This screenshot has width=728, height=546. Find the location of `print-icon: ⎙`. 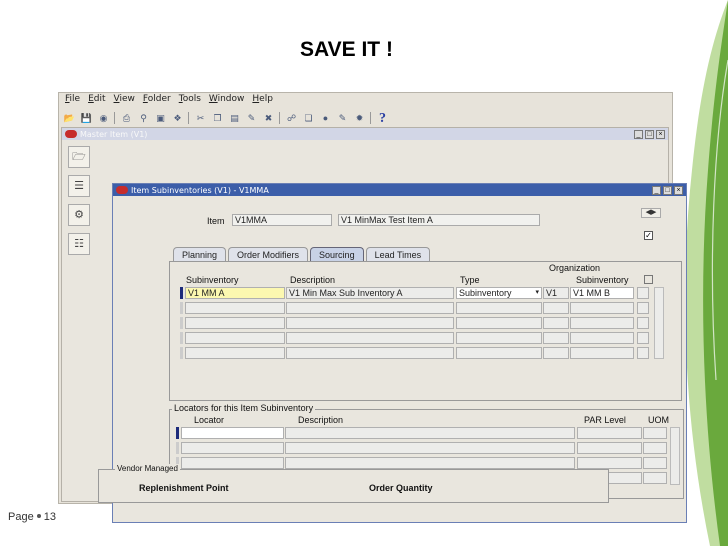

print-icon: ⎙ is located at coordinates (126, 118).